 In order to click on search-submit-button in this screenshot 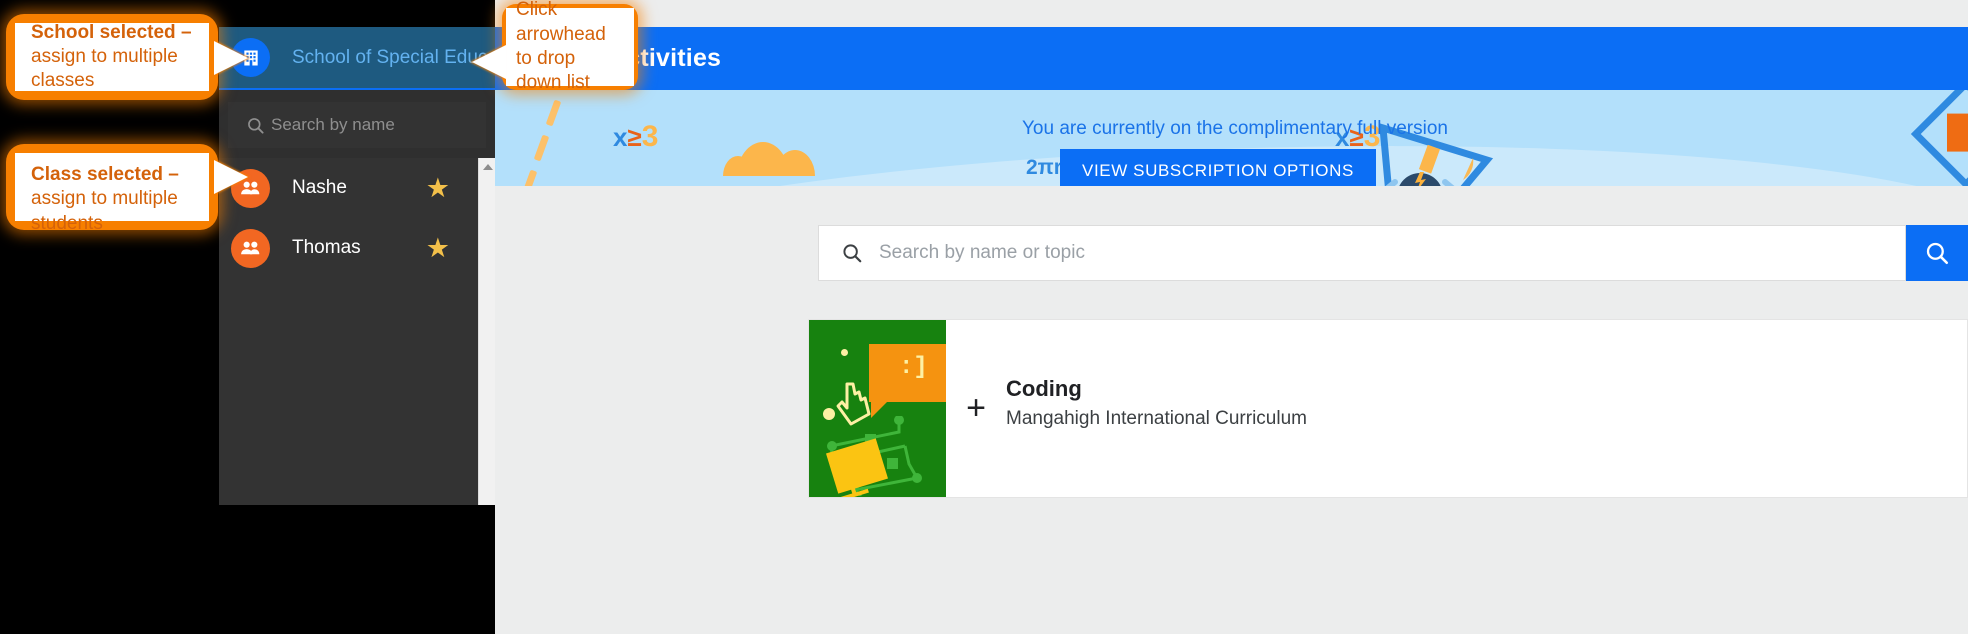, I will do `click(1937, 253)`.